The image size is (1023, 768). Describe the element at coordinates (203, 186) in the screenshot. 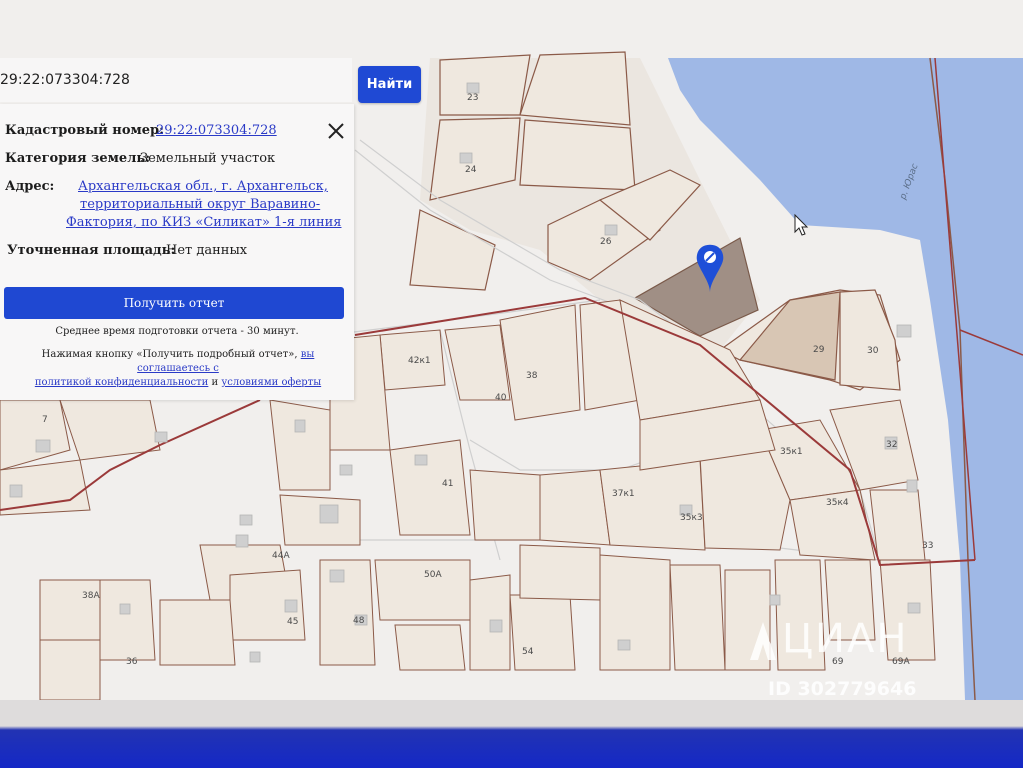

I see `address-link-line-1: Архангельская обл., г. Архангельск,` at that location.